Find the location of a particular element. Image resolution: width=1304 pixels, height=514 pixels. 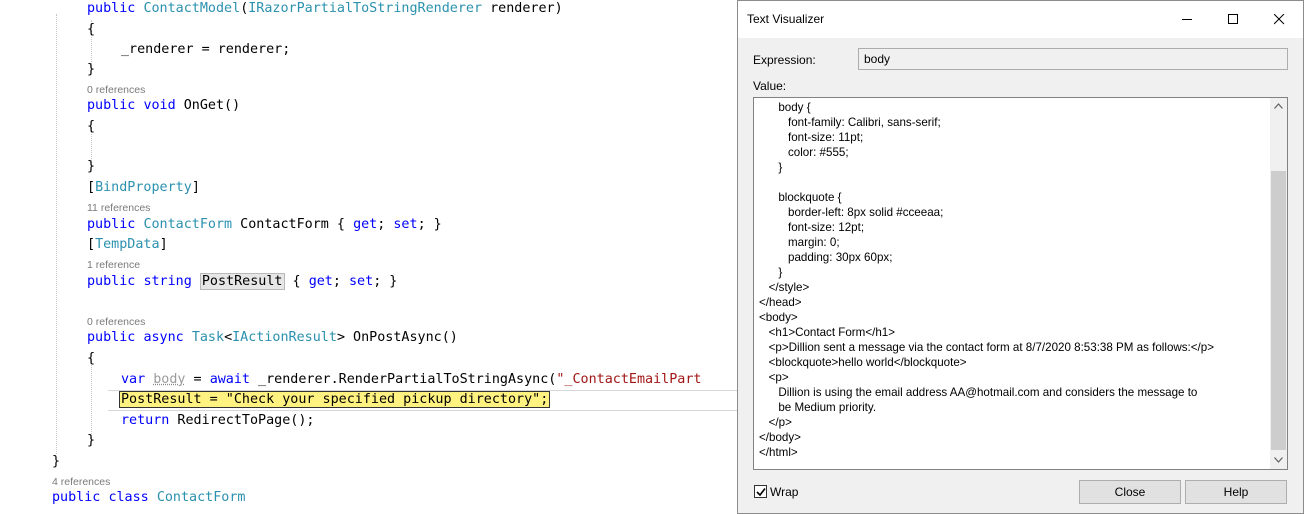

code-line-assign-renderer: _renderer = renderer; is located at coordinates (205, 50).